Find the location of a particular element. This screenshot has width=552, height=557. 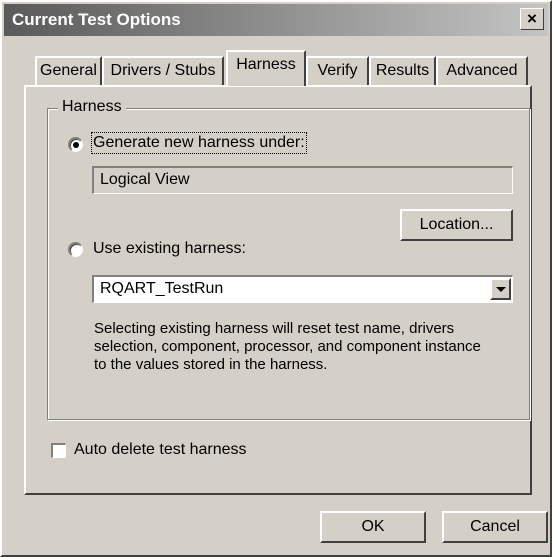

generate-new-harness-radio is located at coordinates (75, 144).